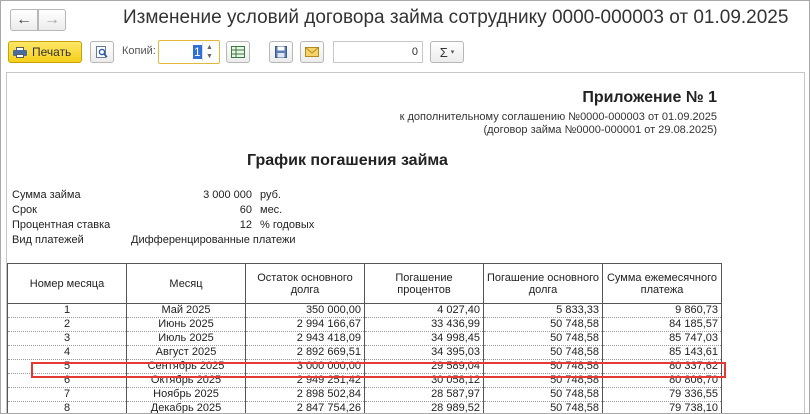 This screenshot has width=810, height=414. I want to click on sum-mode-button: Σ ▾, so click(447, 52).